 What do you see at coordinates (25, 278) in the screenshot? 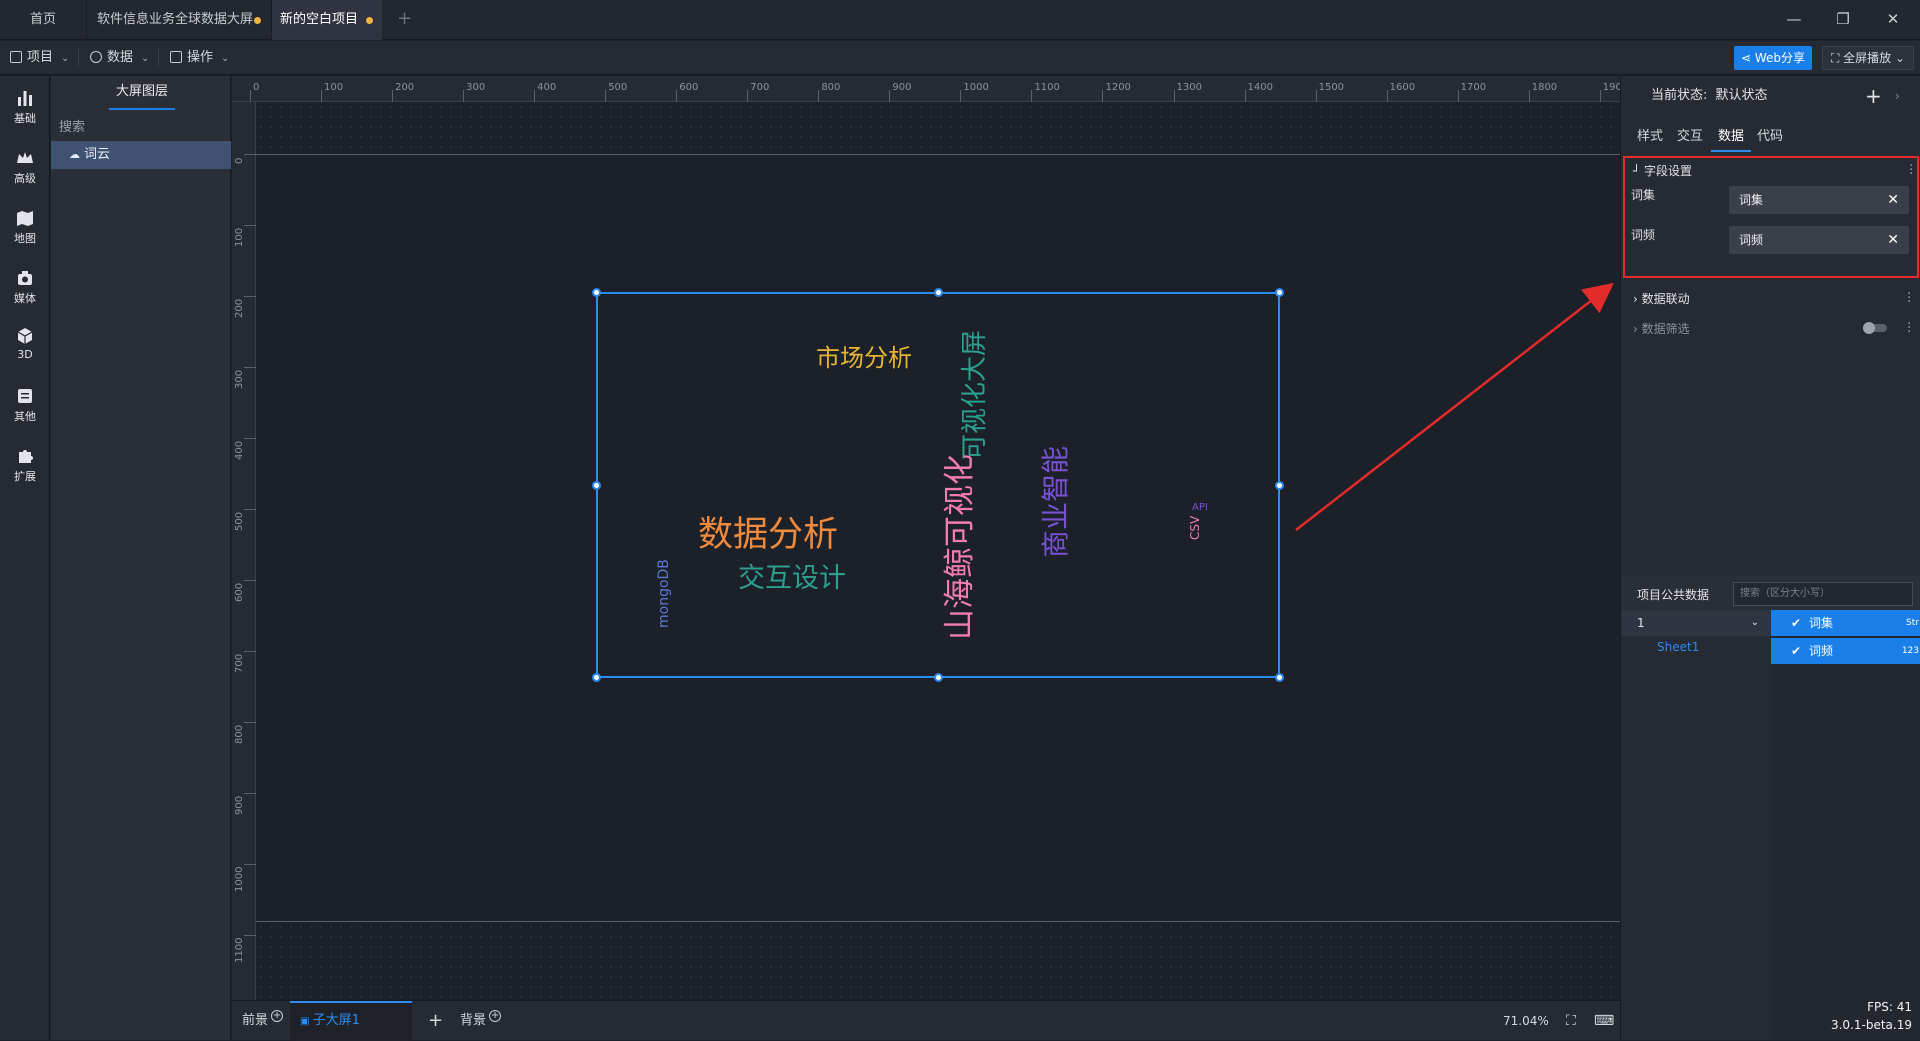
I see `camera-icon` at bounding box center [25, 278].